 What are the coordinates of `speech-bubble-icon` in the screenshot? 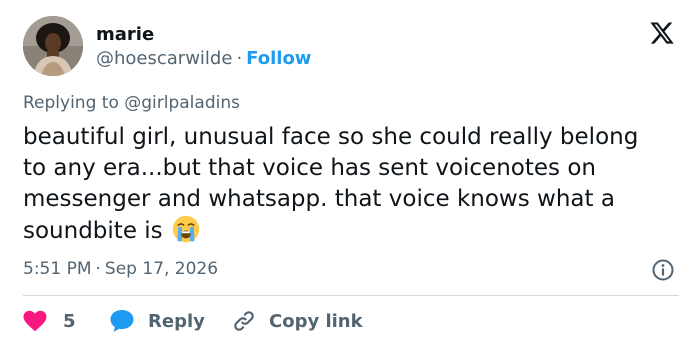 It's located at (122, 321).